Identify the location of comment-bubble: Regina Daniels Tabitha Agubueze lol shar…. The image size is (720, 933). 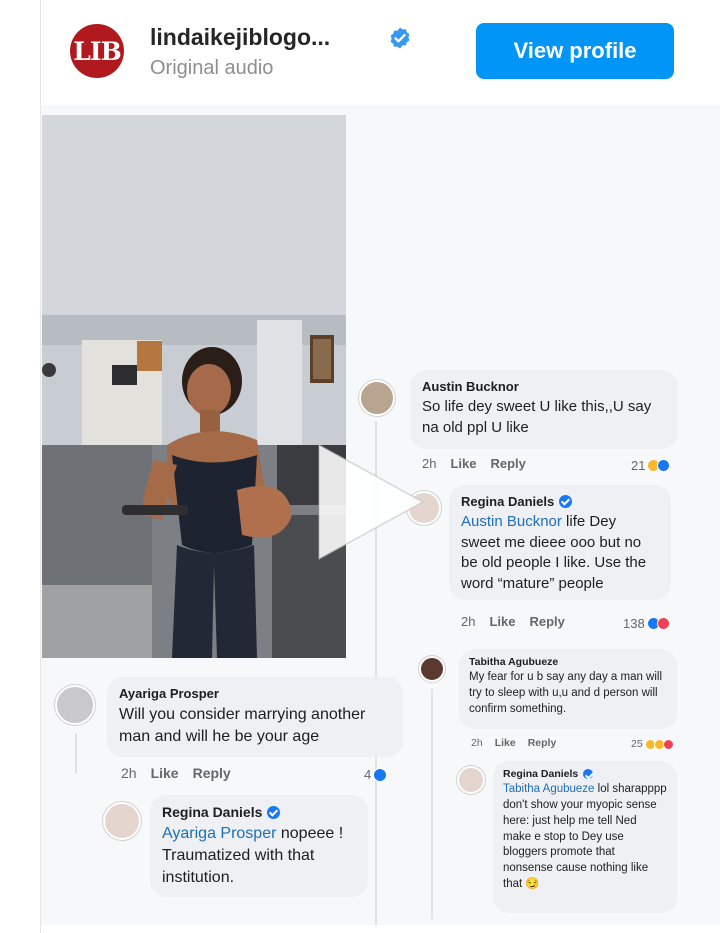
(585, 837).